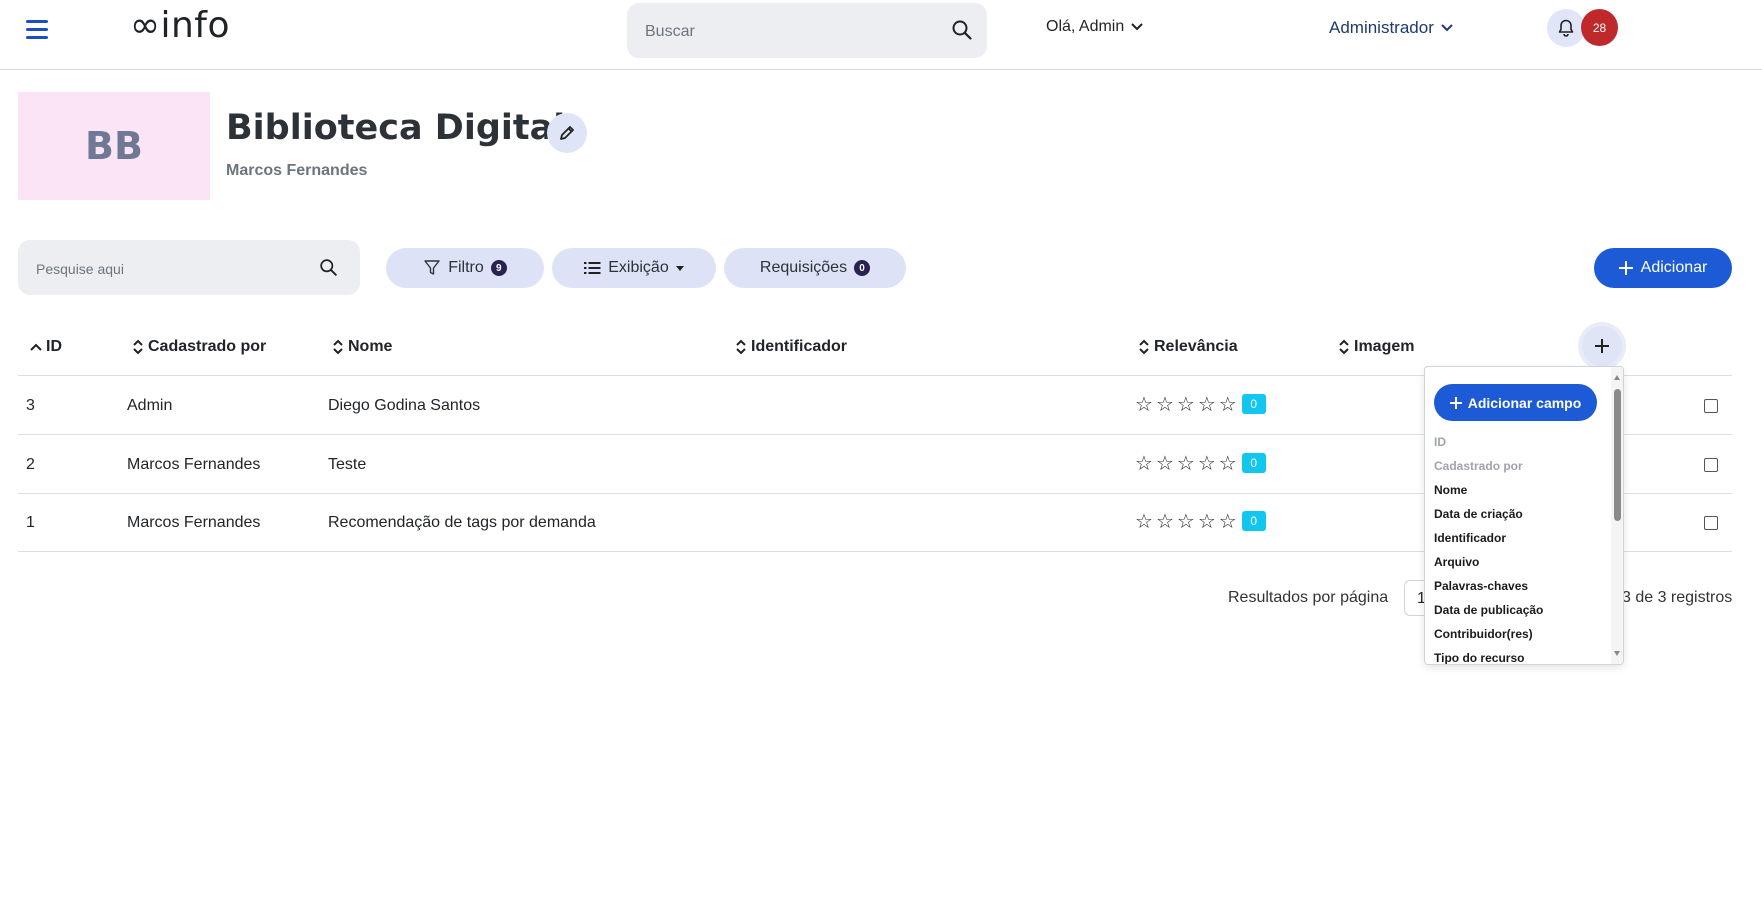  I want to click on requests-label: Requisições, so click(803, 267).